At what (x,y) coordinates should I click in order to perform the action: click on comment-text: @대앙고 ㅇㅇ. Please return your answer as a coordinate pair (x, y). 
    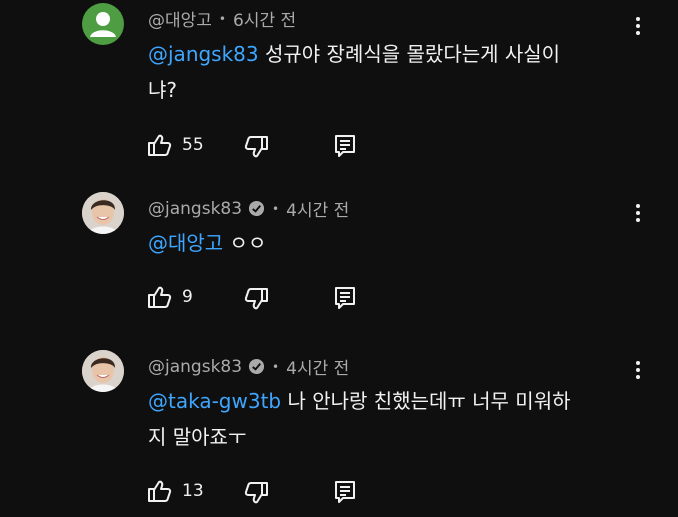
    Looking at the image, I should click on (388, 243).